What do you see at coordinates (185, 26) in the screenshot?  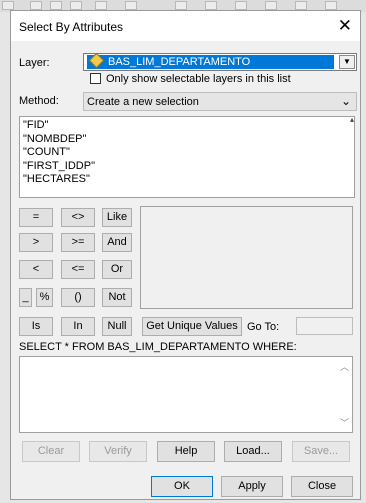 I see `title-bar: Select By Attributes ✕` at bounding box center [185, 26].